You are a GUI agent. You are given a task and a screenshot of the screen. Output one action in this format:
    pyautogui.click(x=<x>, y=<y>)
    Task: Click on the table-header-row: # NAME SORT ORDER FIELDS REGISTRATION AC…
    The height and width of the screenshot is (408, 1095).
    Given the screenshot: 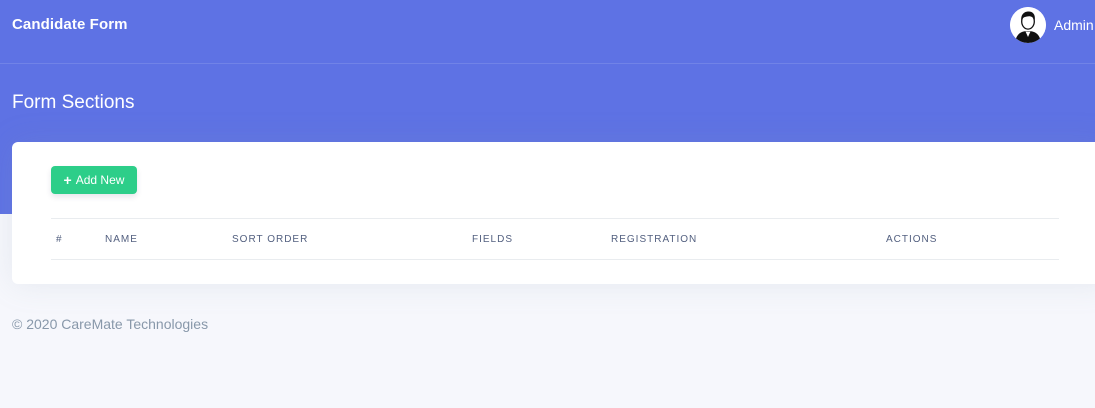 What is the action you would take?
    pyautogui.click(x=555, y=239)
    